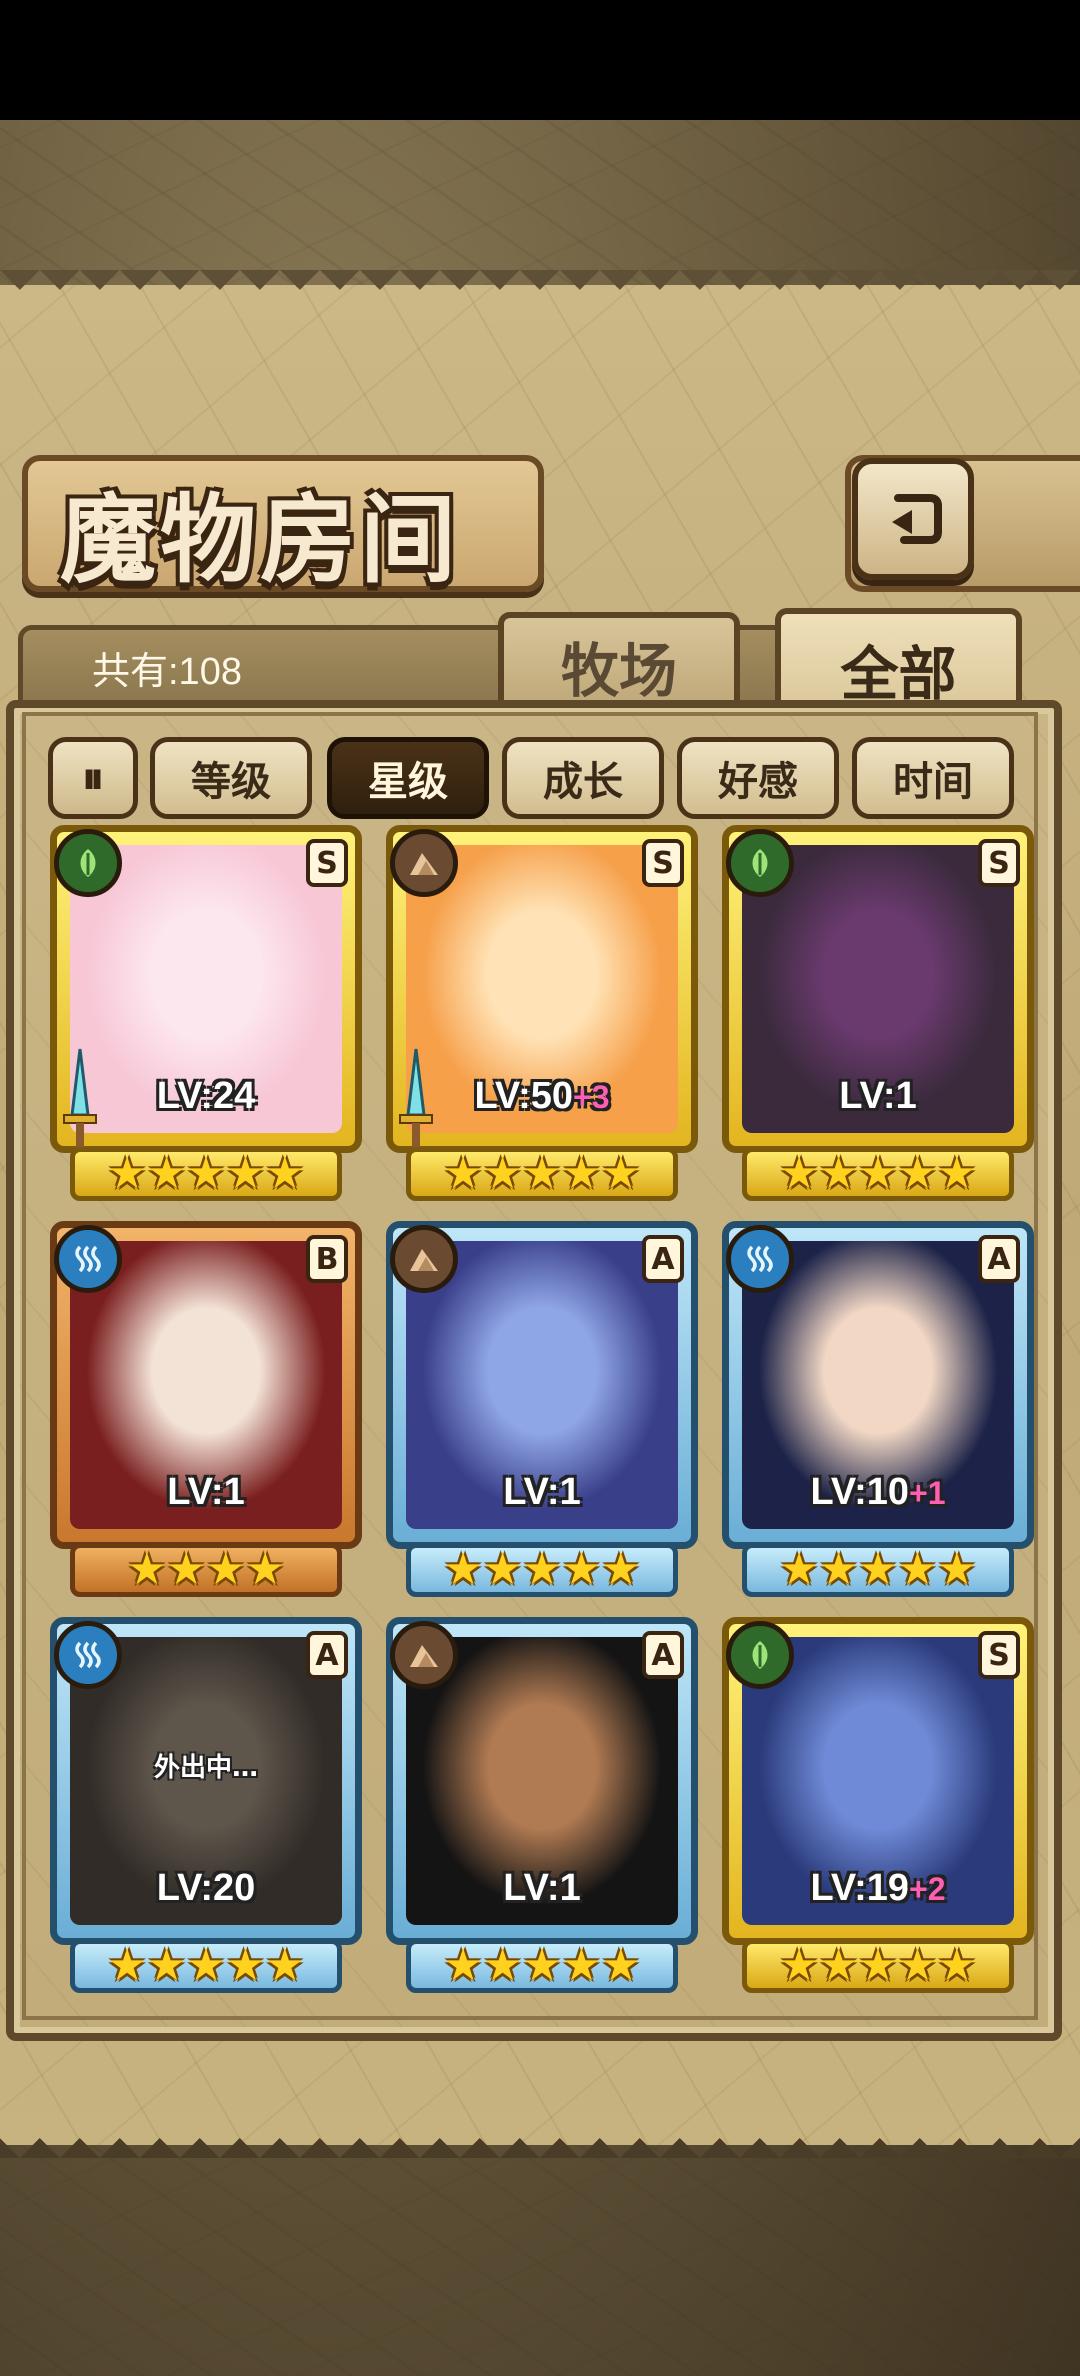 Image resolution: width=1080 pixels, height=2376 pixels. What do you see at coordinates (540, 2138) in the screenshot?
I see `torn-edge-bottom` at bounding box center [540, 2138].